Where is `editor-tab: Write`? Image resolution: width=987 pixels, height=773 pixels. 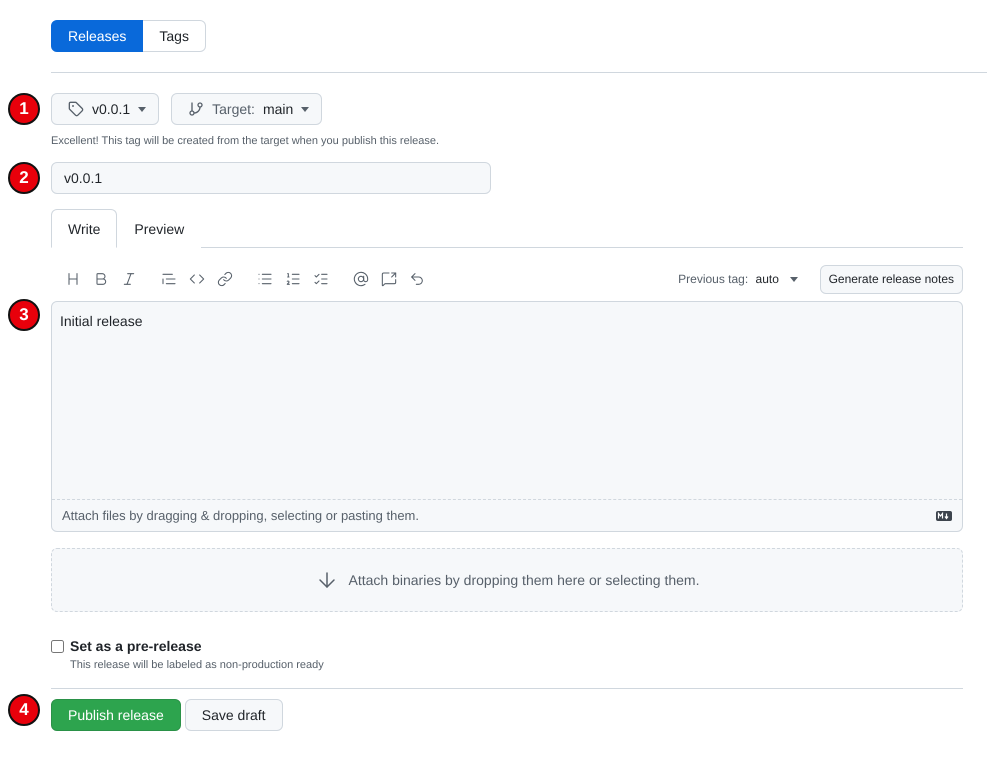
editor-tab: Write is located at coordinates (84, 228).